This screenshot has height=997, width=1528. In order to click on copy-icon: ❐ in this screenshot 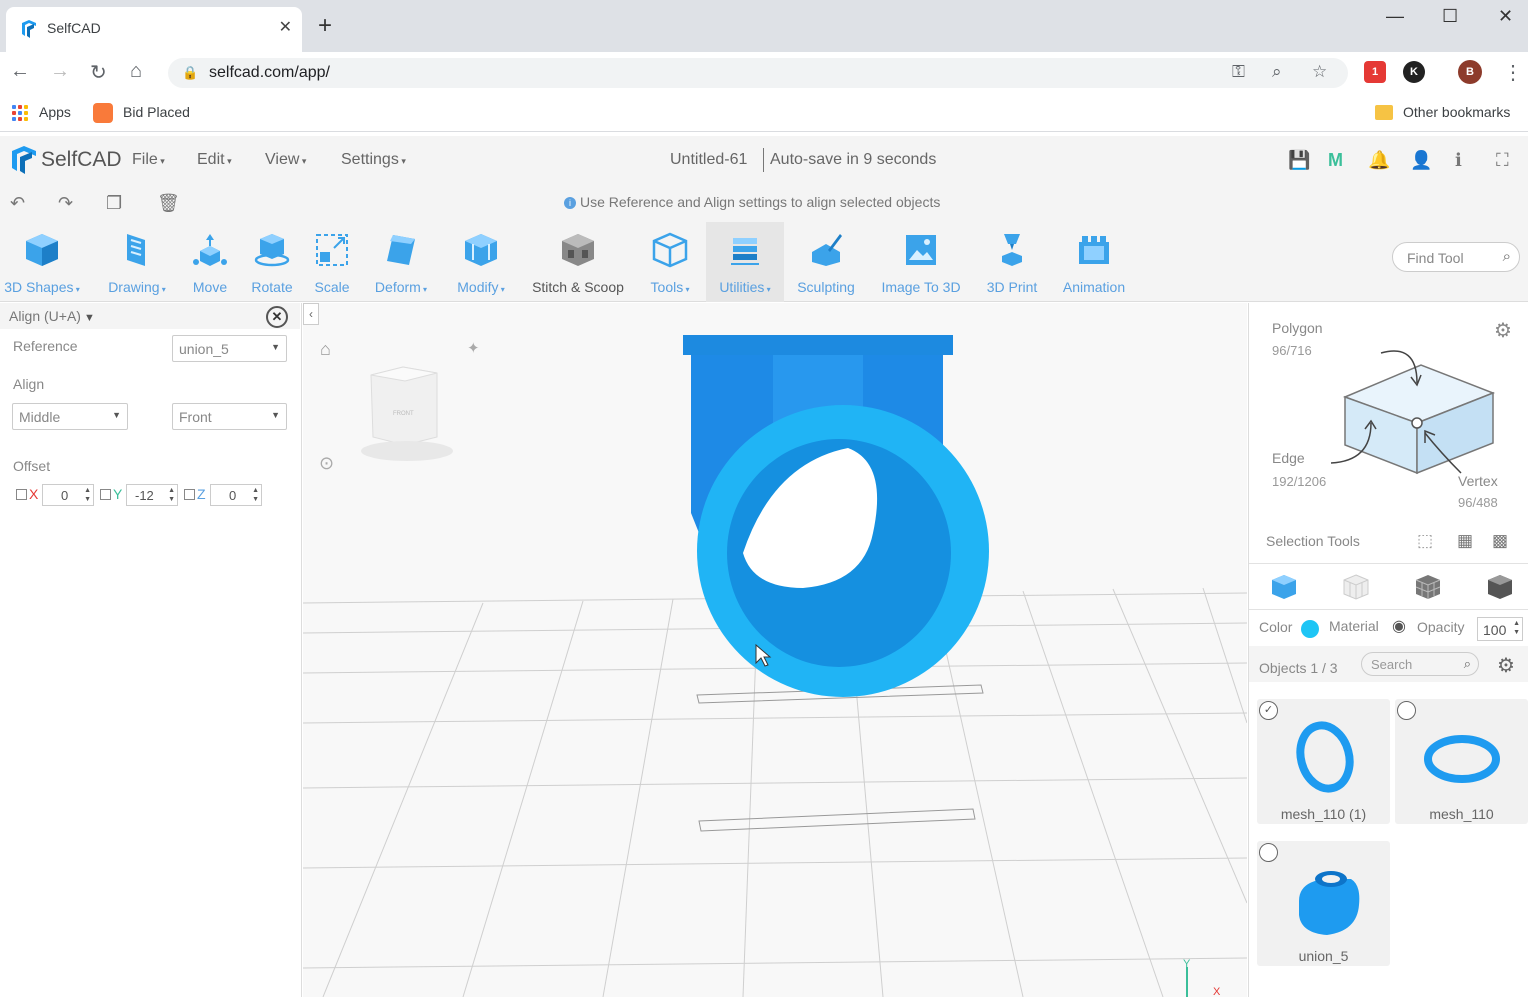, I will do `click(114, 203)`.